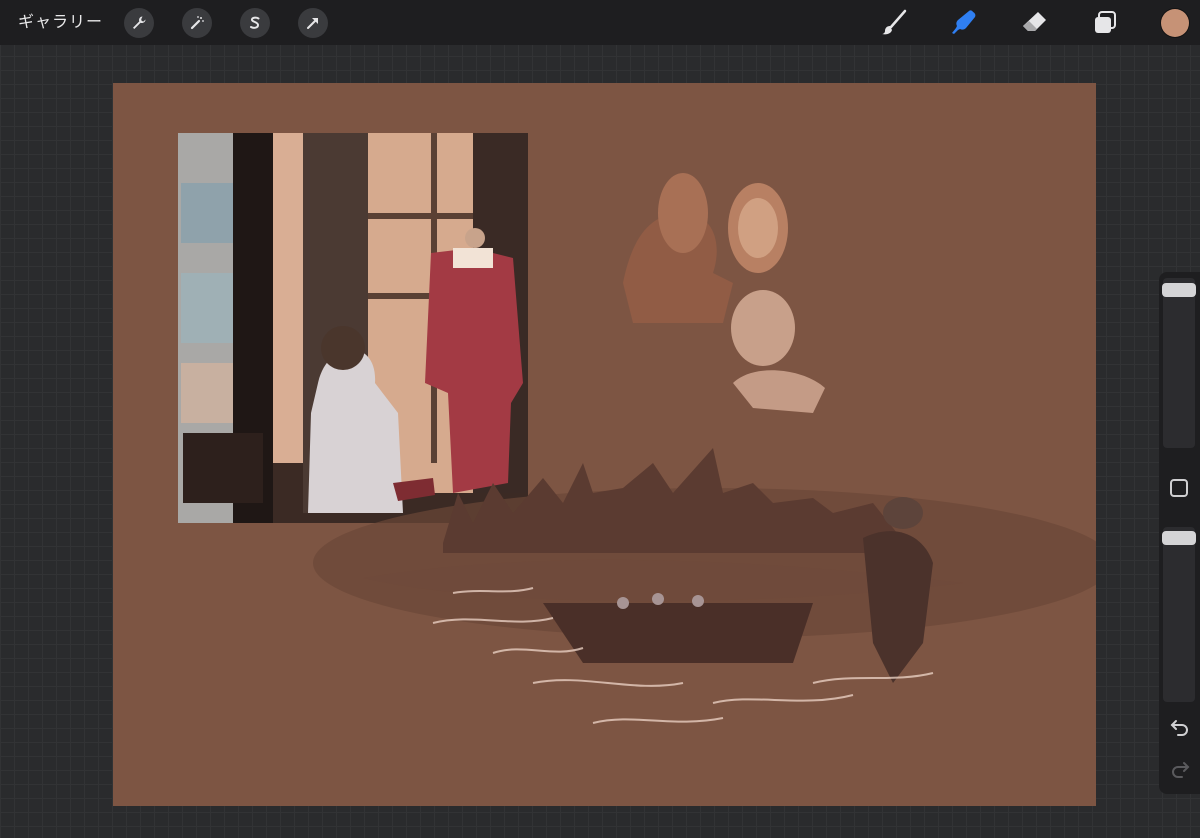 Image resolution: width=1200 pixels, height=838 pixels. What do you see at coordinates (1180, 768) in the screenshot?
I see `redo-icon` at bounding box center [1180, 768].